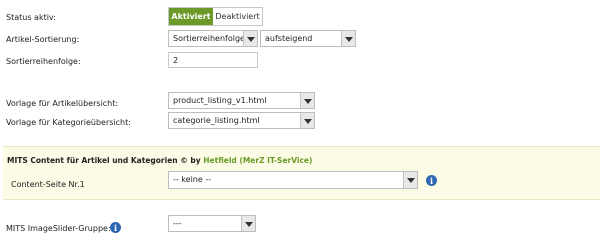  Describe the element at coordinates (212, 223) in the screenshot. I see `slider-group-select: ---` at that location.